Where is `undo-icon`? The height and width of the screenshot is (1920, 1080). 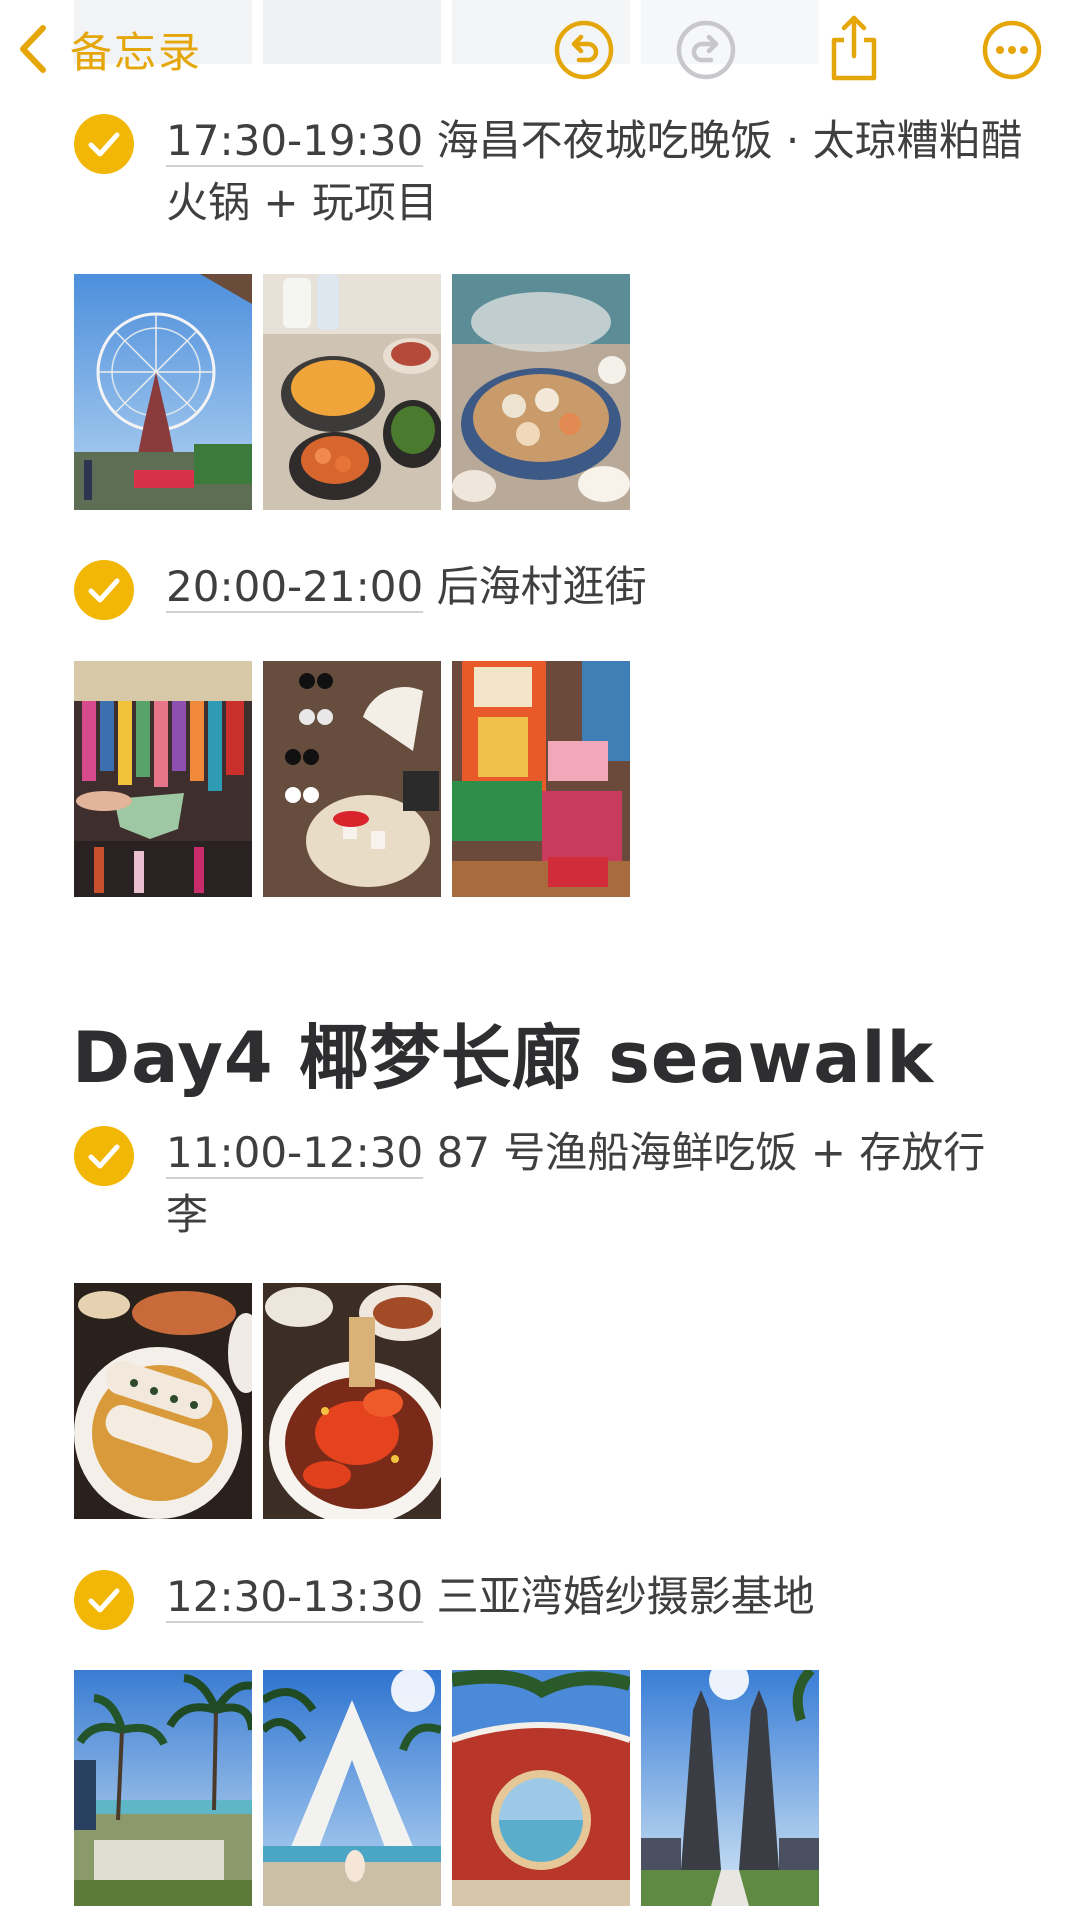
undo-icon is located at coordinates (584, 50).